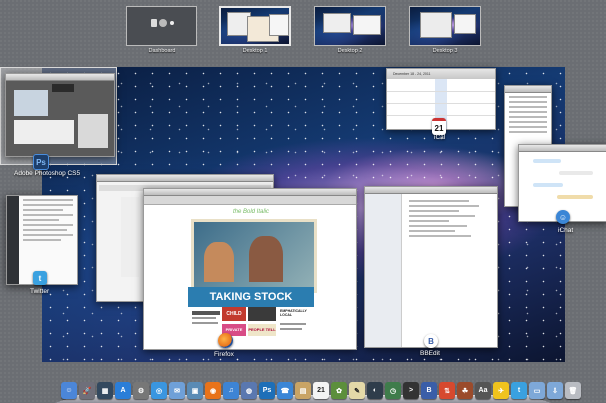 The height and width of the screenshot is (403, 606). Describe the element at coordinates (159, 390) in the screenshot. I see `safari-icon: ◎` at that location.